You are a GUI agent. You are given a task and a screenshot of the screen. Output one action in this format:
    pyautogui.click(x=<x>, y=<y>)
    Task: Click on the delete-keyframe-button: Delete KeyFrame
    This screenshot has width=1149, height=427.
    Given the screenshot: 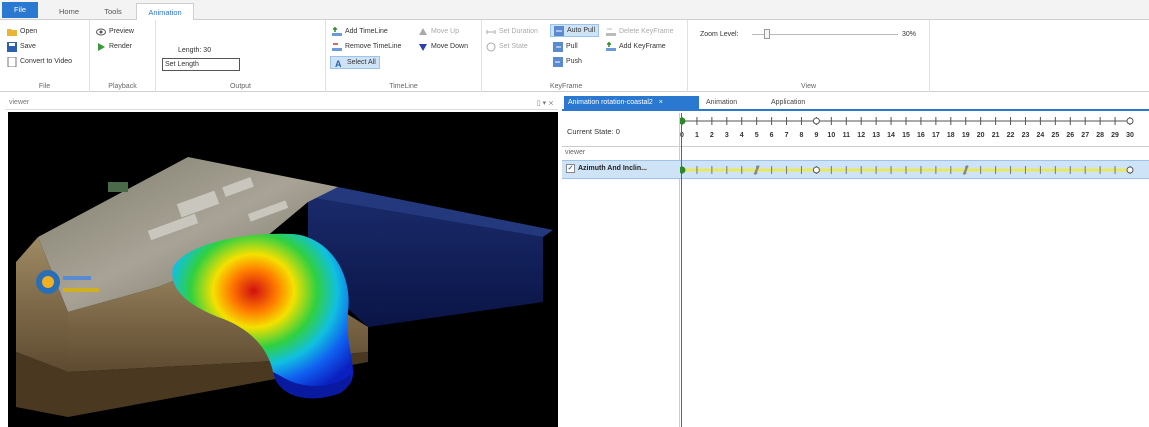 What is the action you would take?
    pyautogui.click(x=639, y=31)
    